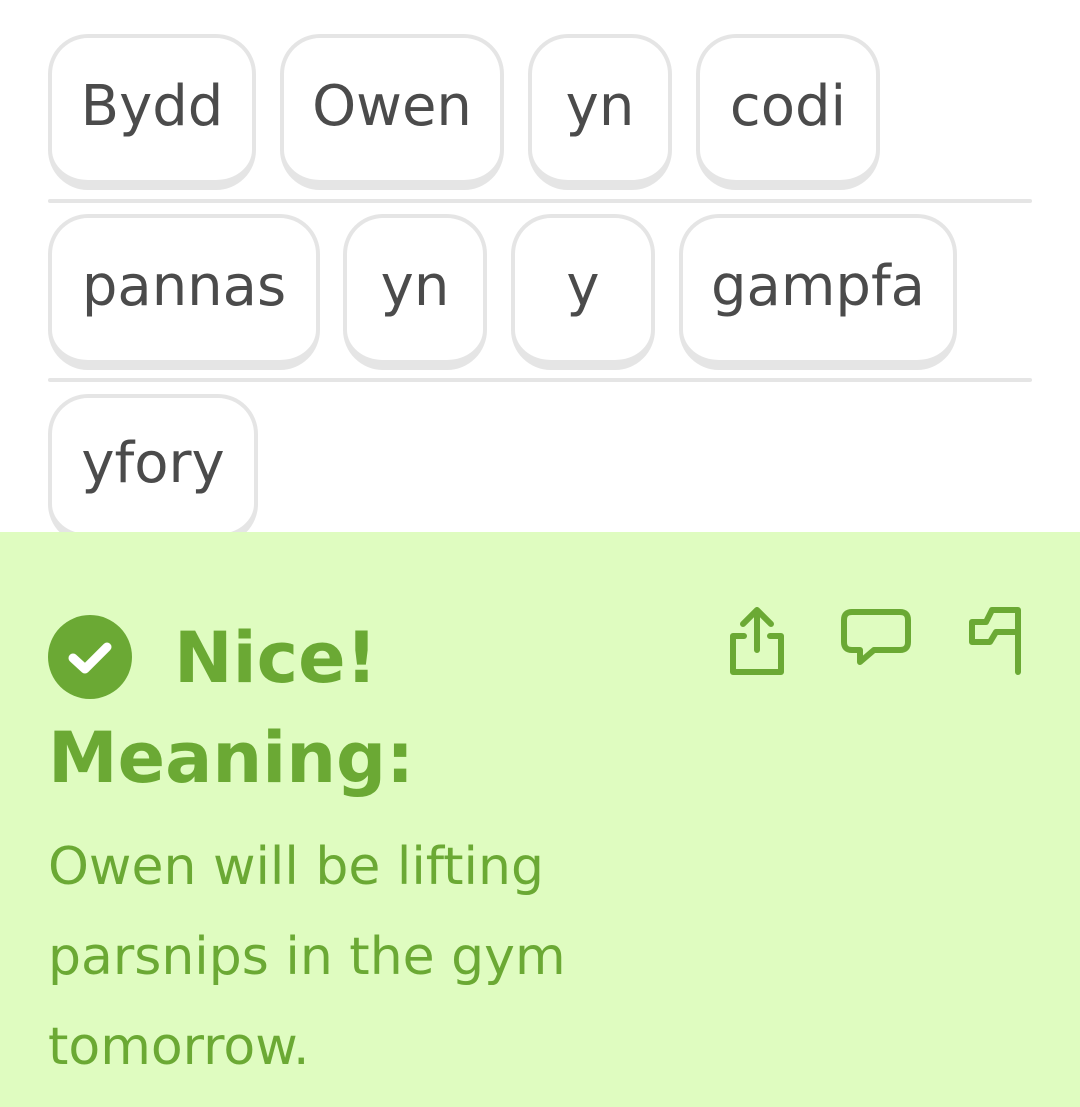  What do you see at coordinates (818, 292) in the screenshot?
I see `word-tile: gampfa` at bounding box center [818, 292].